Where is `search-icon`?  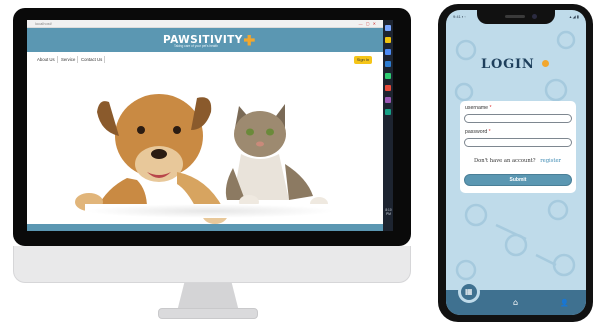 search-icon is located at coordinates (388, 28).